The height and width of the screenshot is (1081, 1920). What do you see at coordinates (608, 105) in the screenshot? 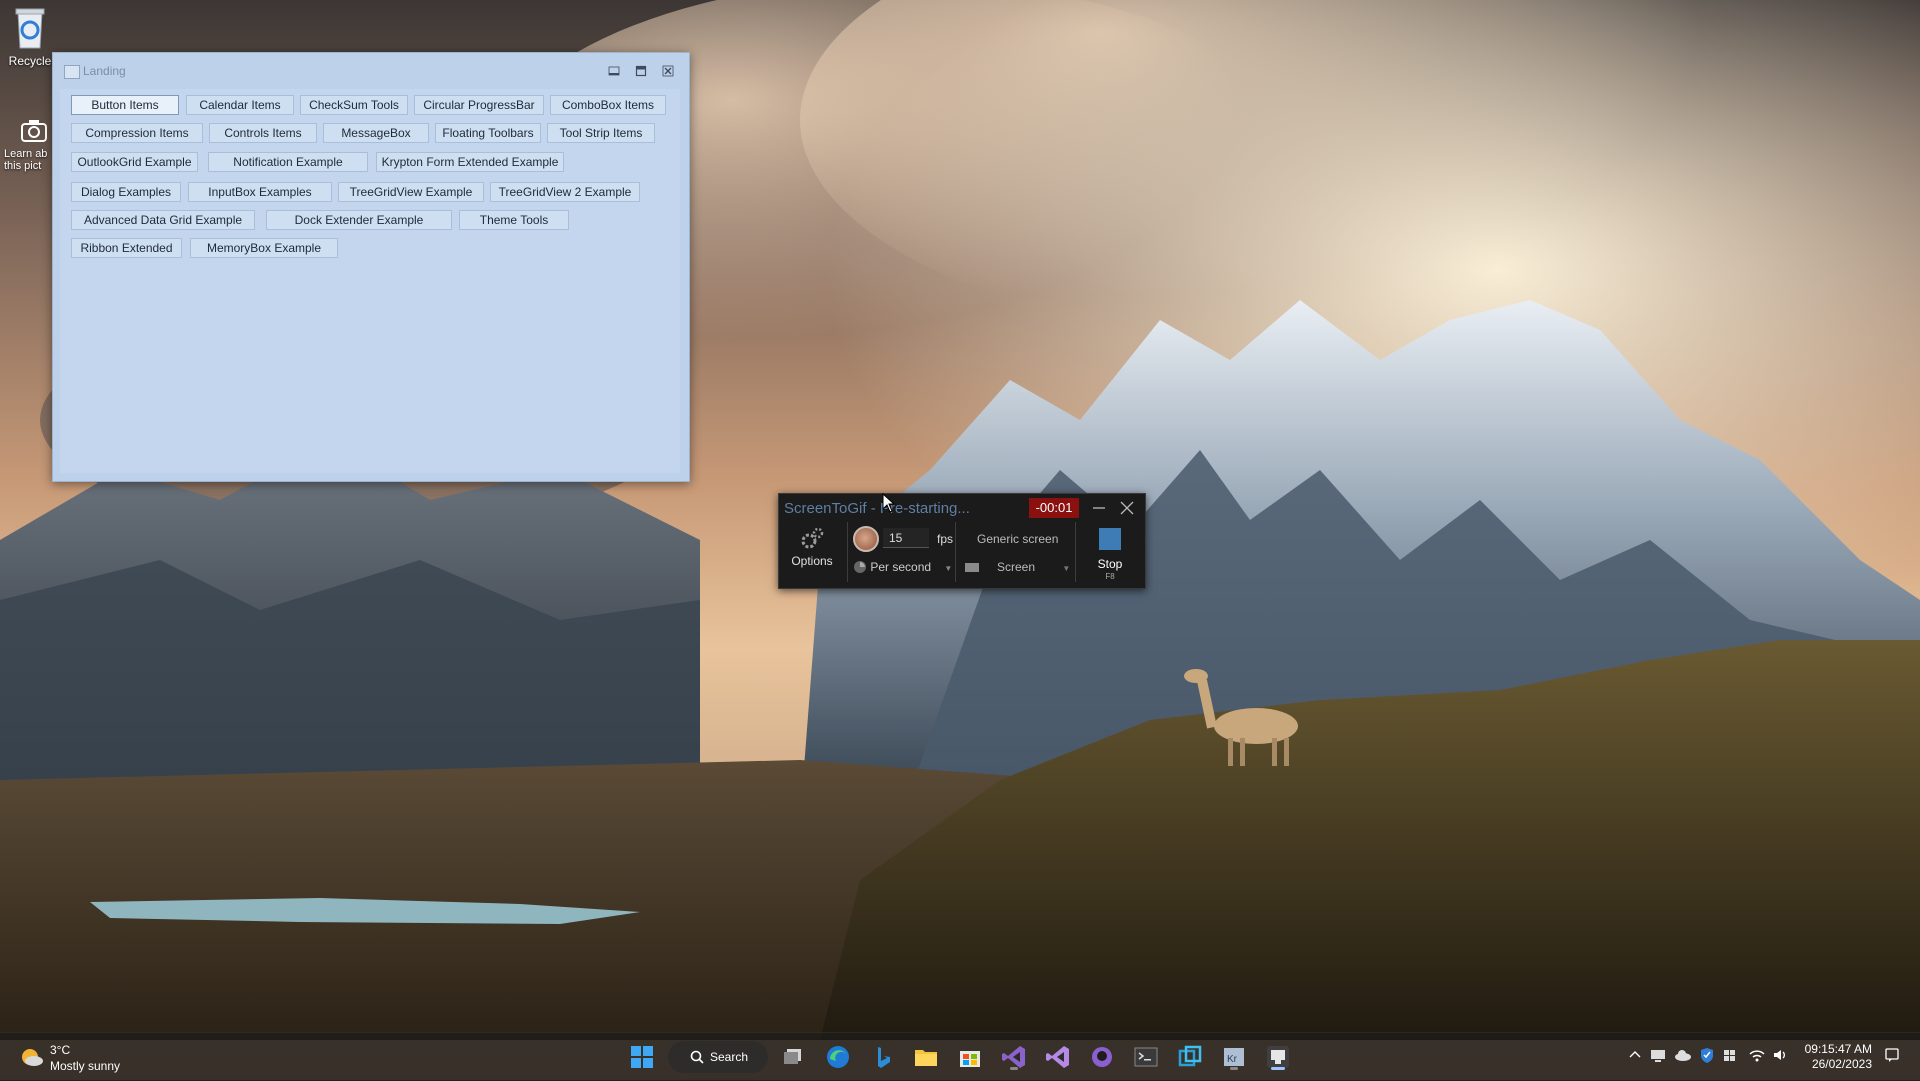
I see `combobox-items-button: ComboBox Items` at bounding box center [608, 105].